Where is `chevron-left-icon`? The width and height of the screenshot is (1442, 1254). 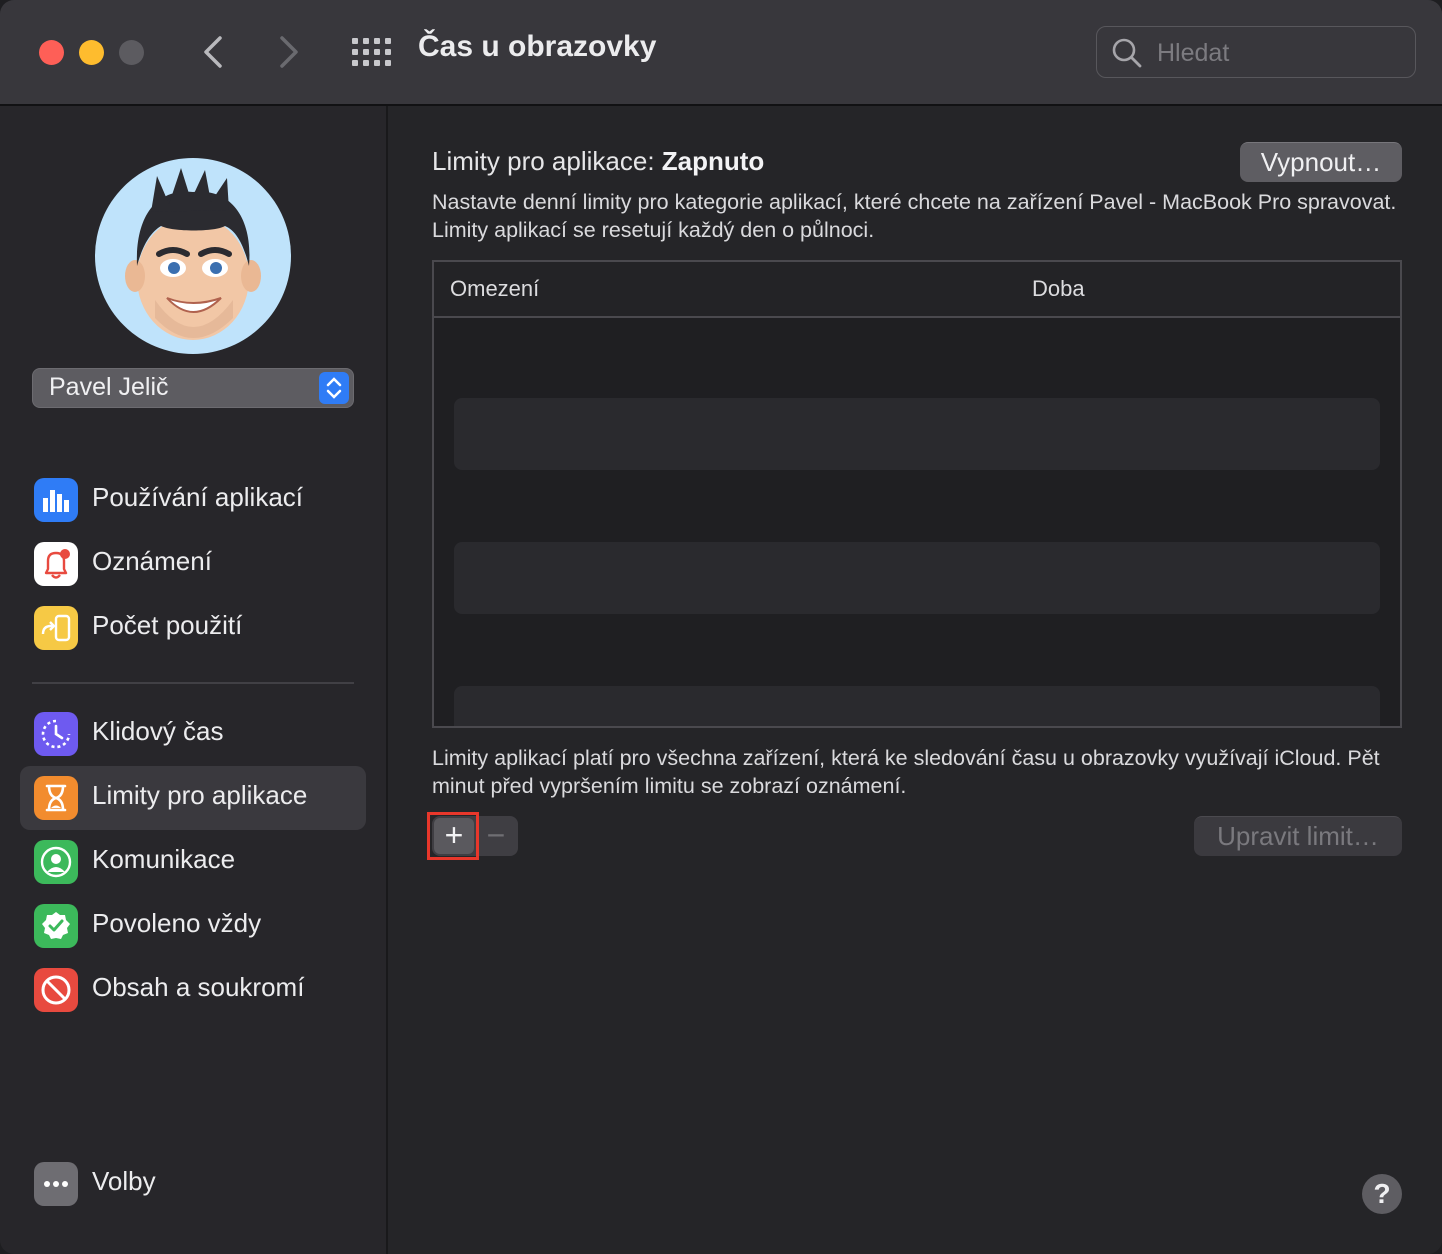
chevron-left-icon is located at coordinates (213, 52).